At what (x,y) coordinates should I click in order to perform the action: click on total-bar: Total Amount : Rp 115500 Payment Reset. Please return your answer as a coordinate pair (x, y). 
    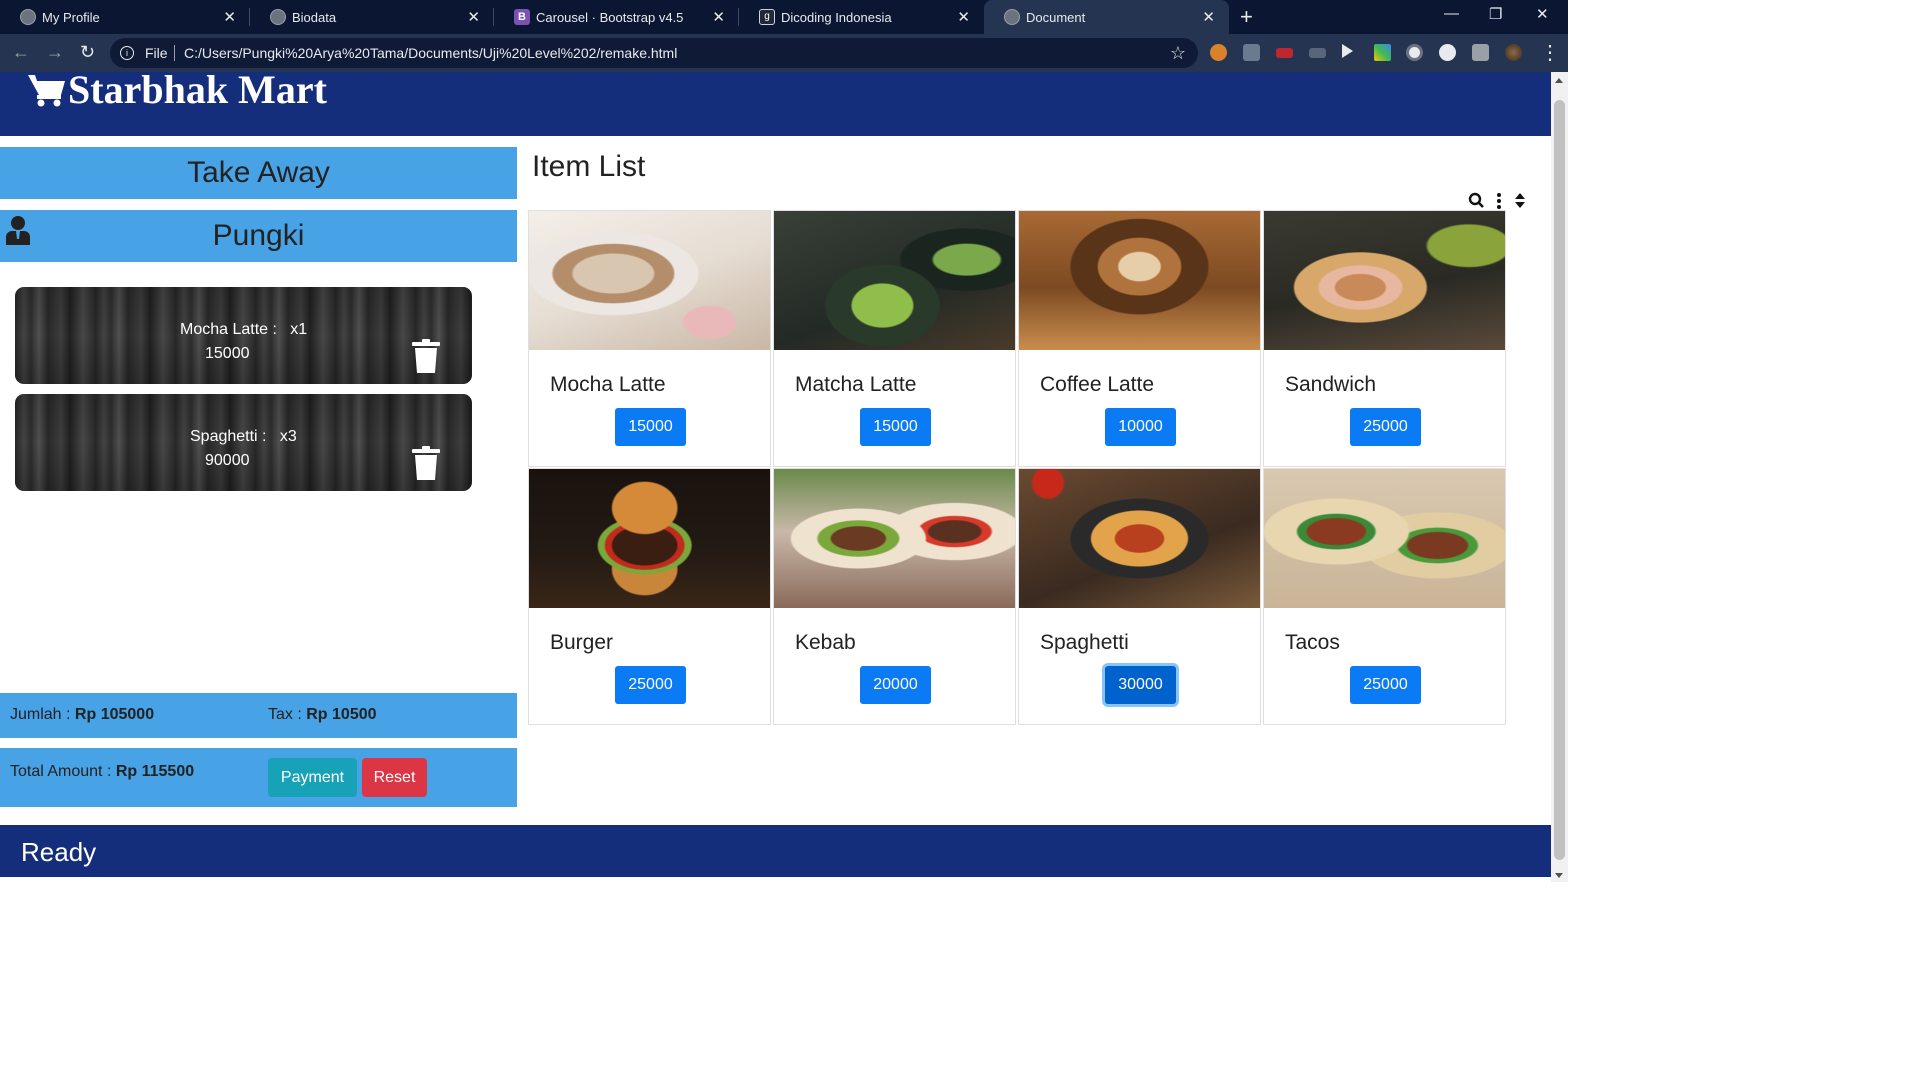
    Looking at the image, I should click on (258, 777).